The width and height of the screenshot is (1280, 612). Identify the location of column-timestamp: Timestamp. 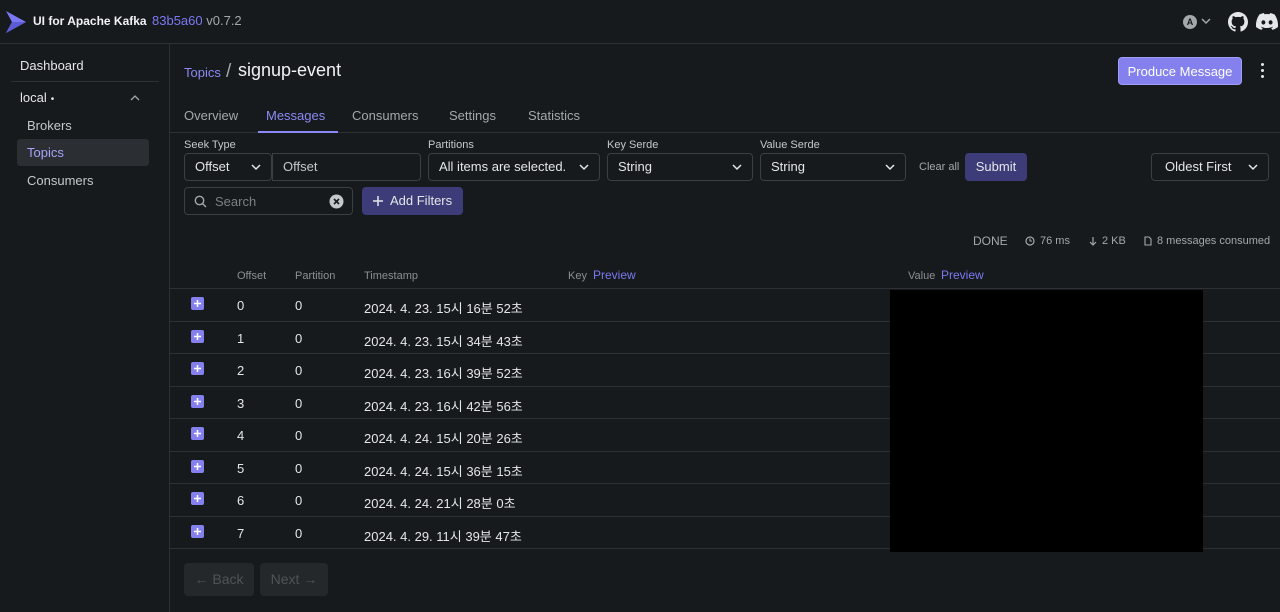
(391, 276).